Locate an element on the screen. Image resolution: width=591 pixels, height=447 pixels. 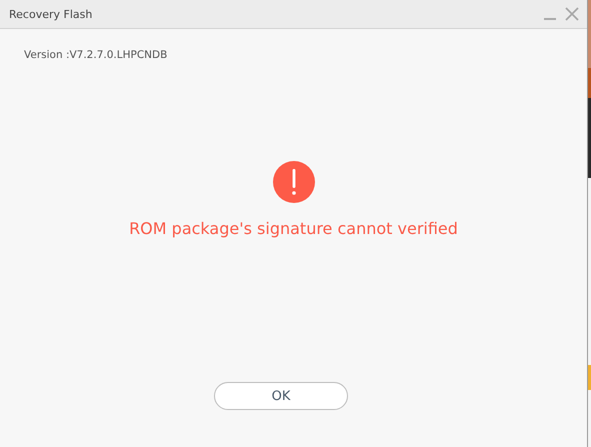
ok-button: OK is located at coordinates (281, 396).